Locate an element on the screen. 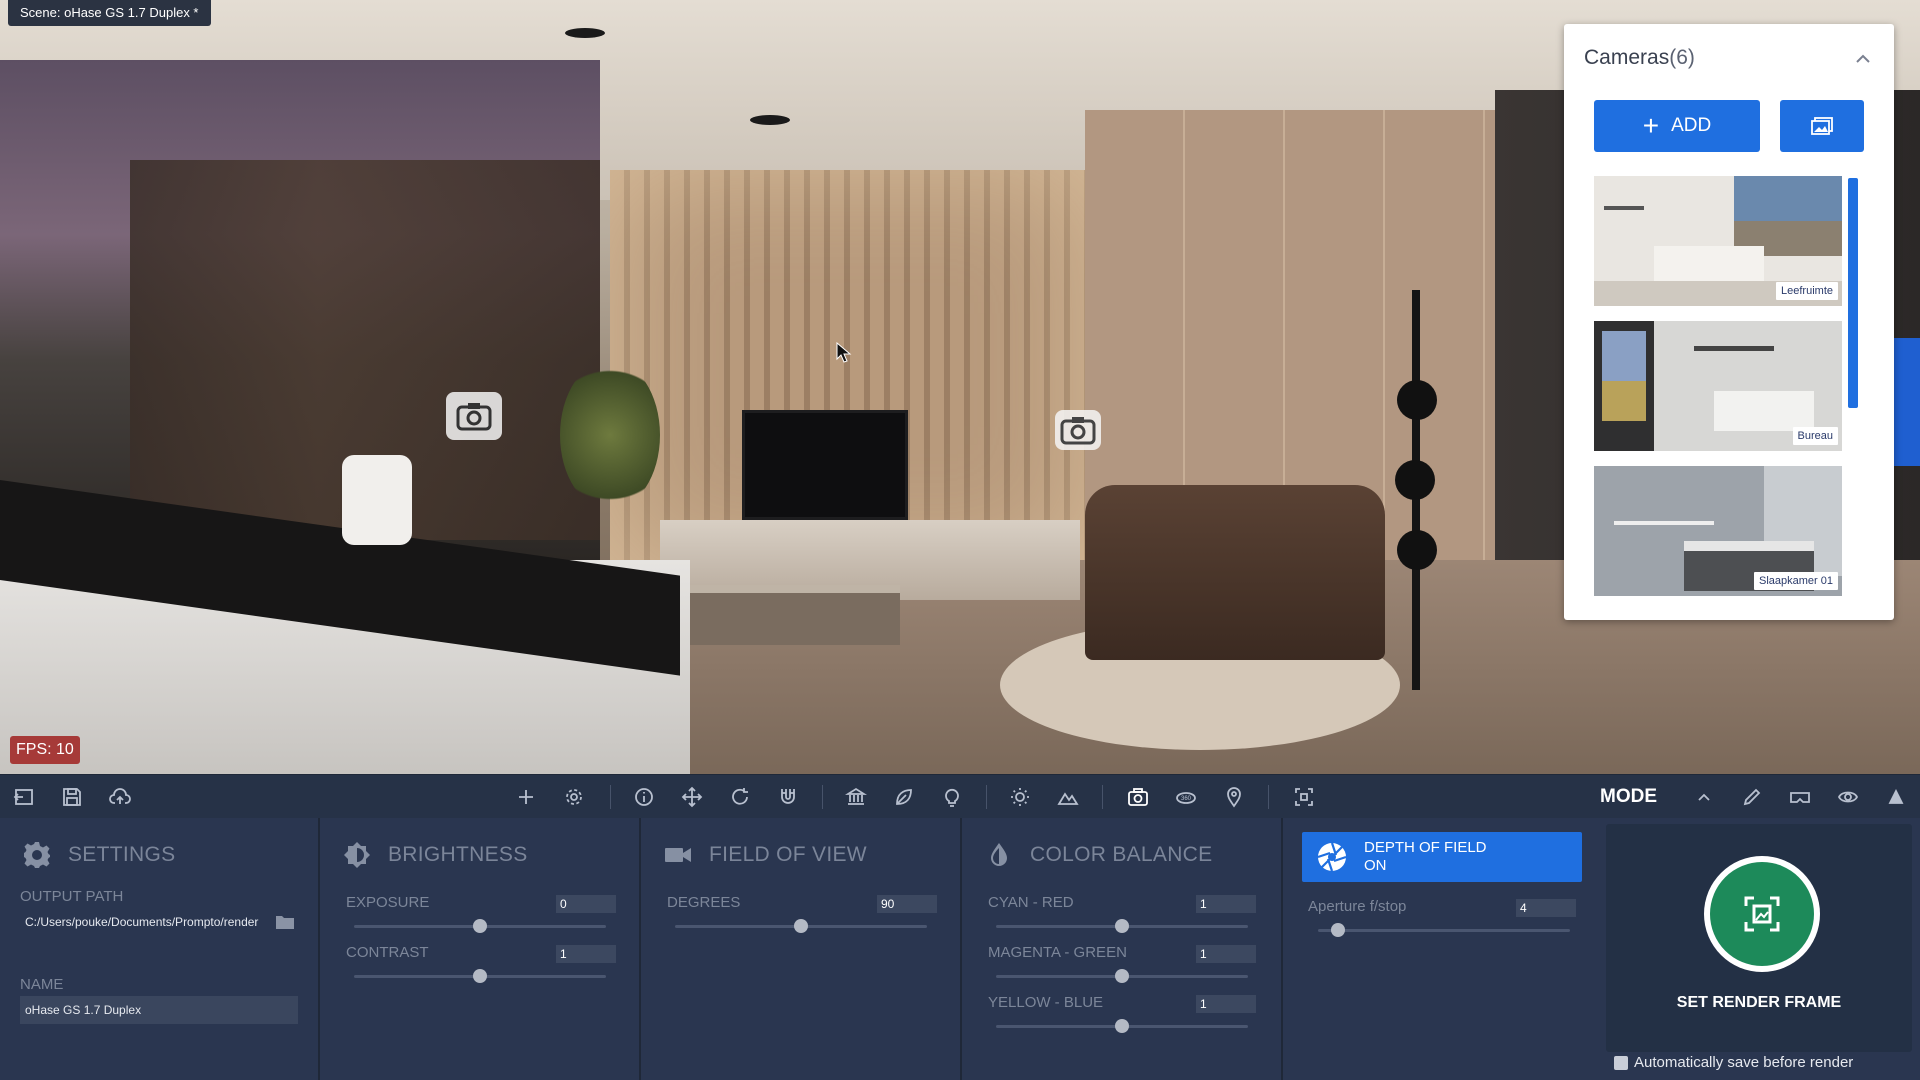 Image resolution: width=1920 pixels, height=1080 pixels. 360-icon: 360 is located at coordinates (1186, 797).